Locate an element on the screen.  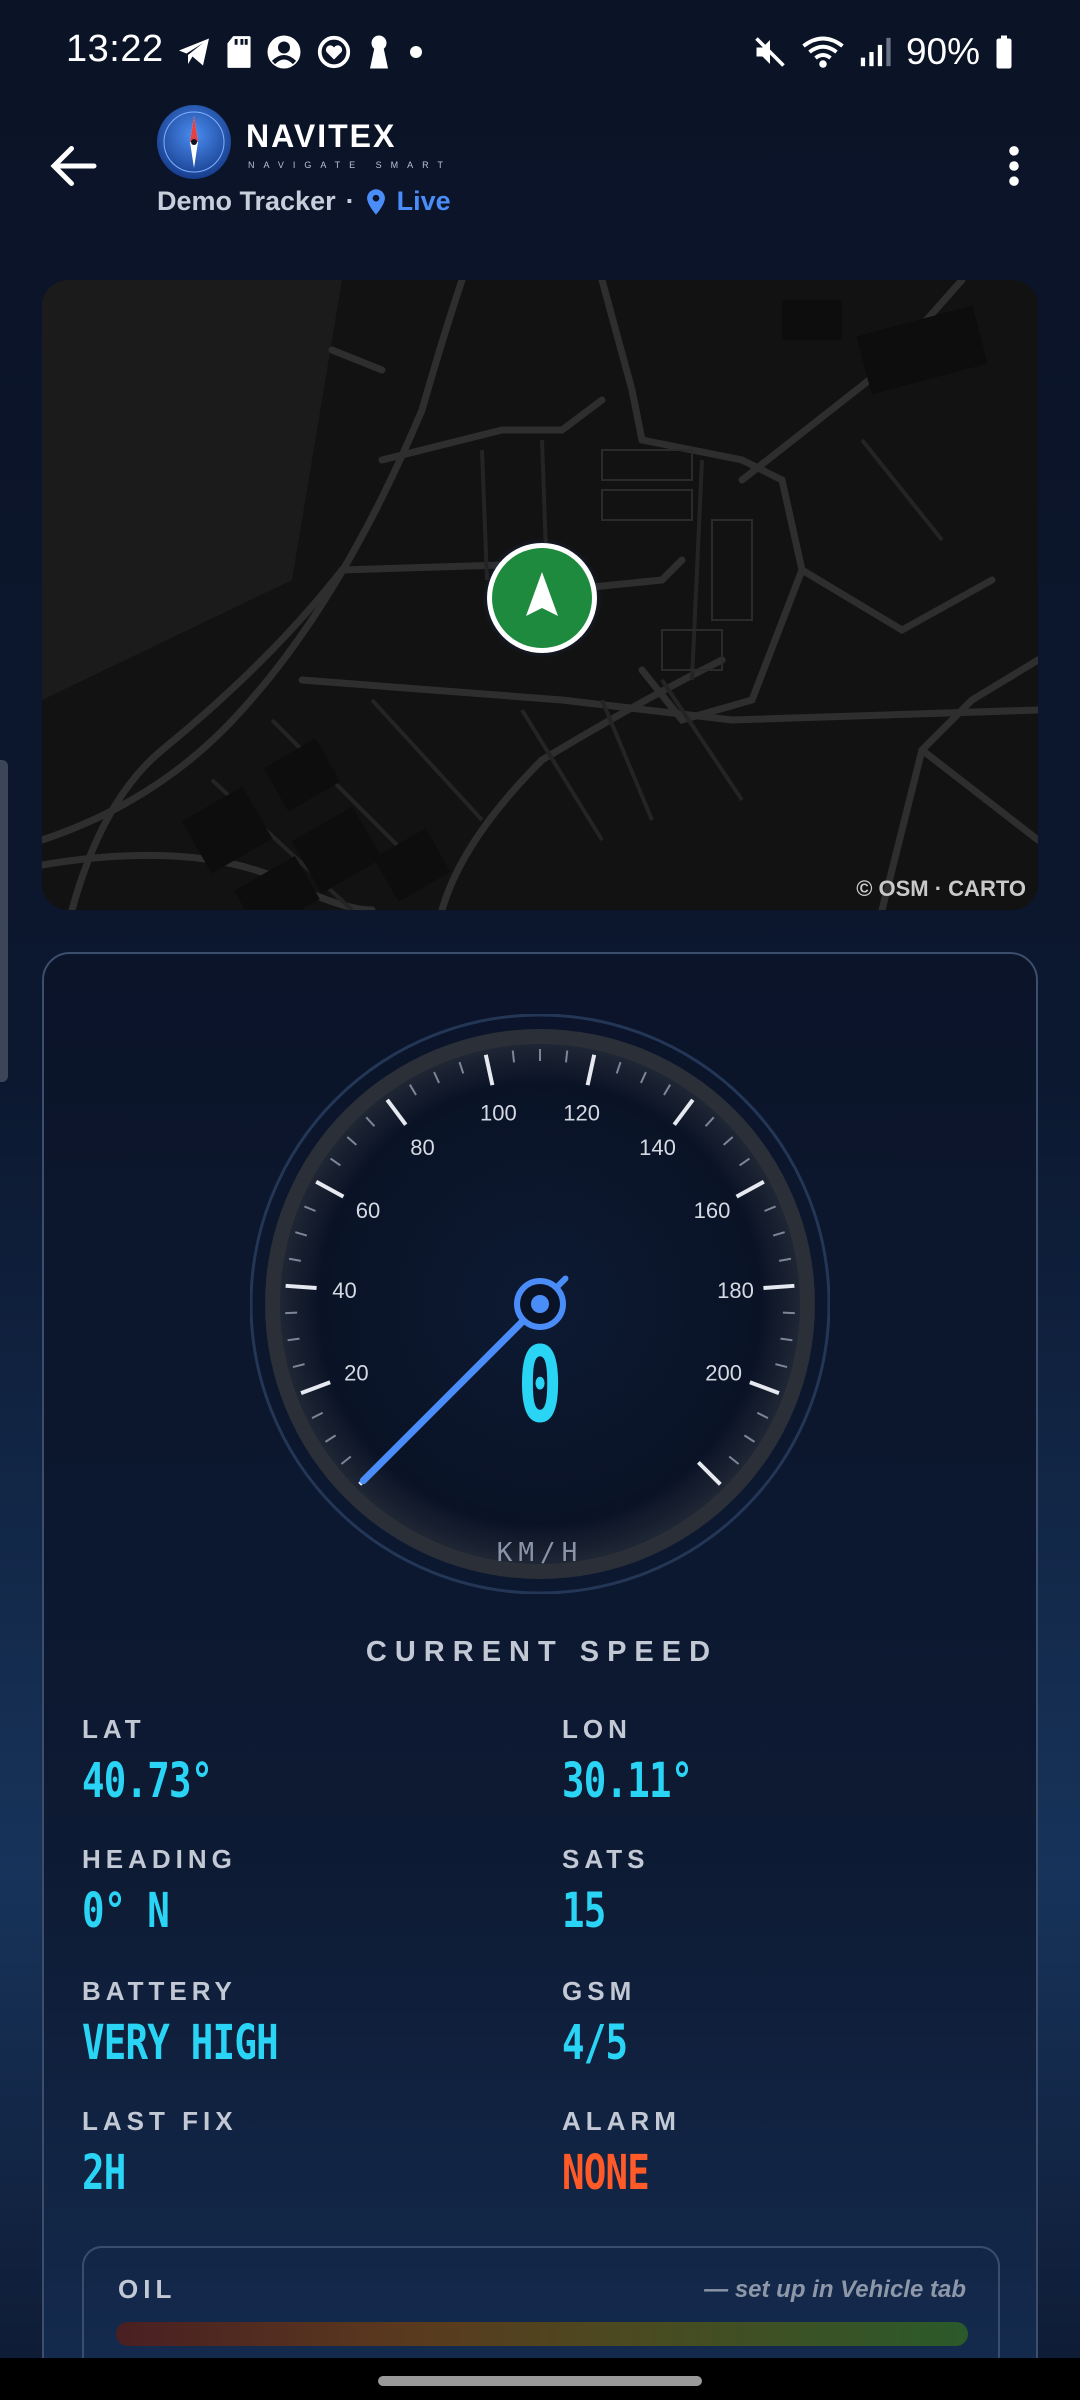
oil-setup-note: — set up in Vehicle tab is located at coordinates (835, 2289).